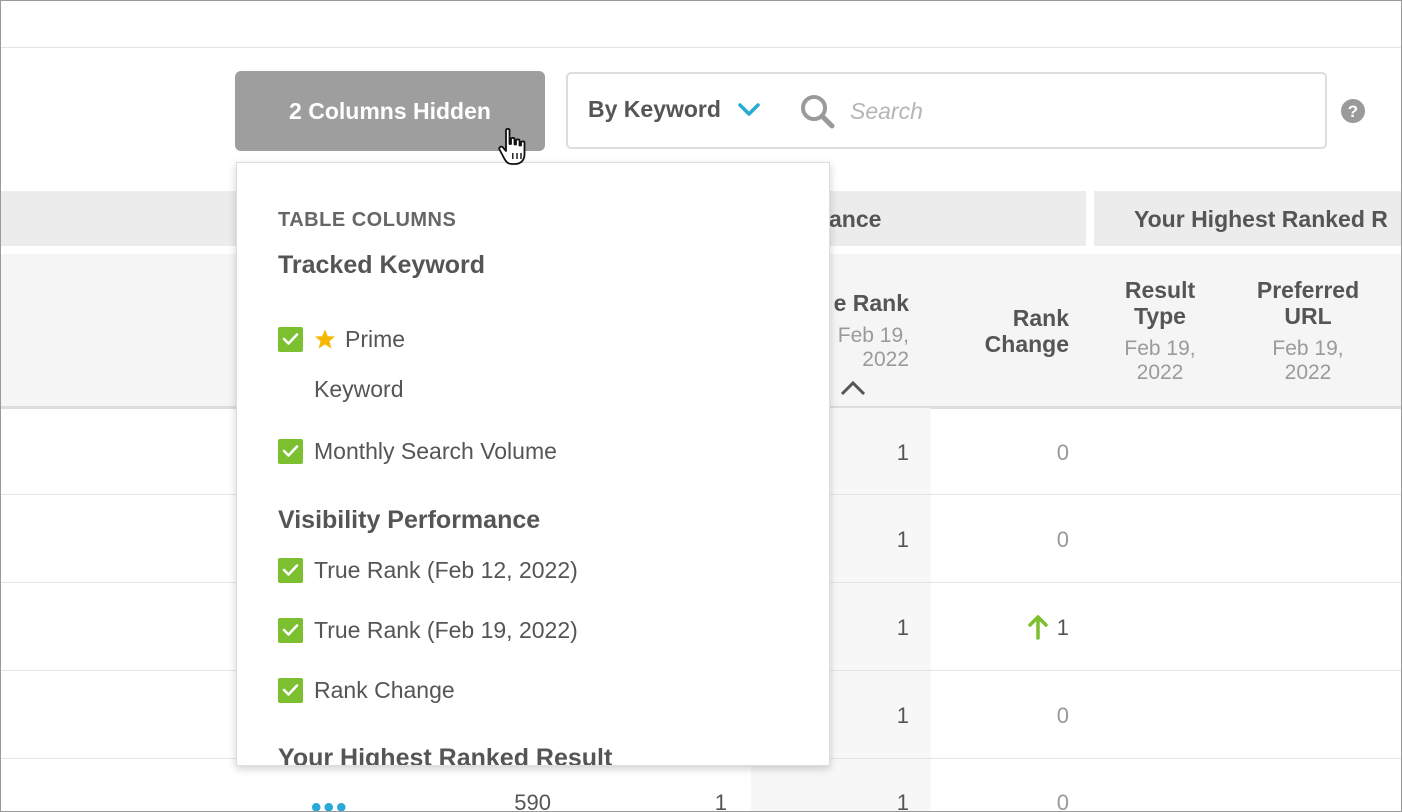  I want to click on column-header-result-type-line2: Type, so click(1160, 316).